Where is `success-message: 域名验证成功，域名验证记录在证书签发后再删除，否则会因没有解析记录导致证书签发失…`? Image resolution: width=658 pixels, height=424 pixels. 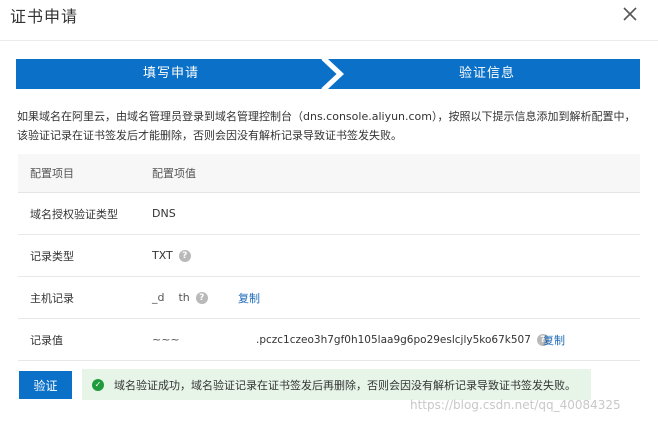 success-message: 域名验证成功，域名验证记录在证书签发后再删除，否则会因没有解析记录导致证书签发失… is located at coordinates (345, 385).